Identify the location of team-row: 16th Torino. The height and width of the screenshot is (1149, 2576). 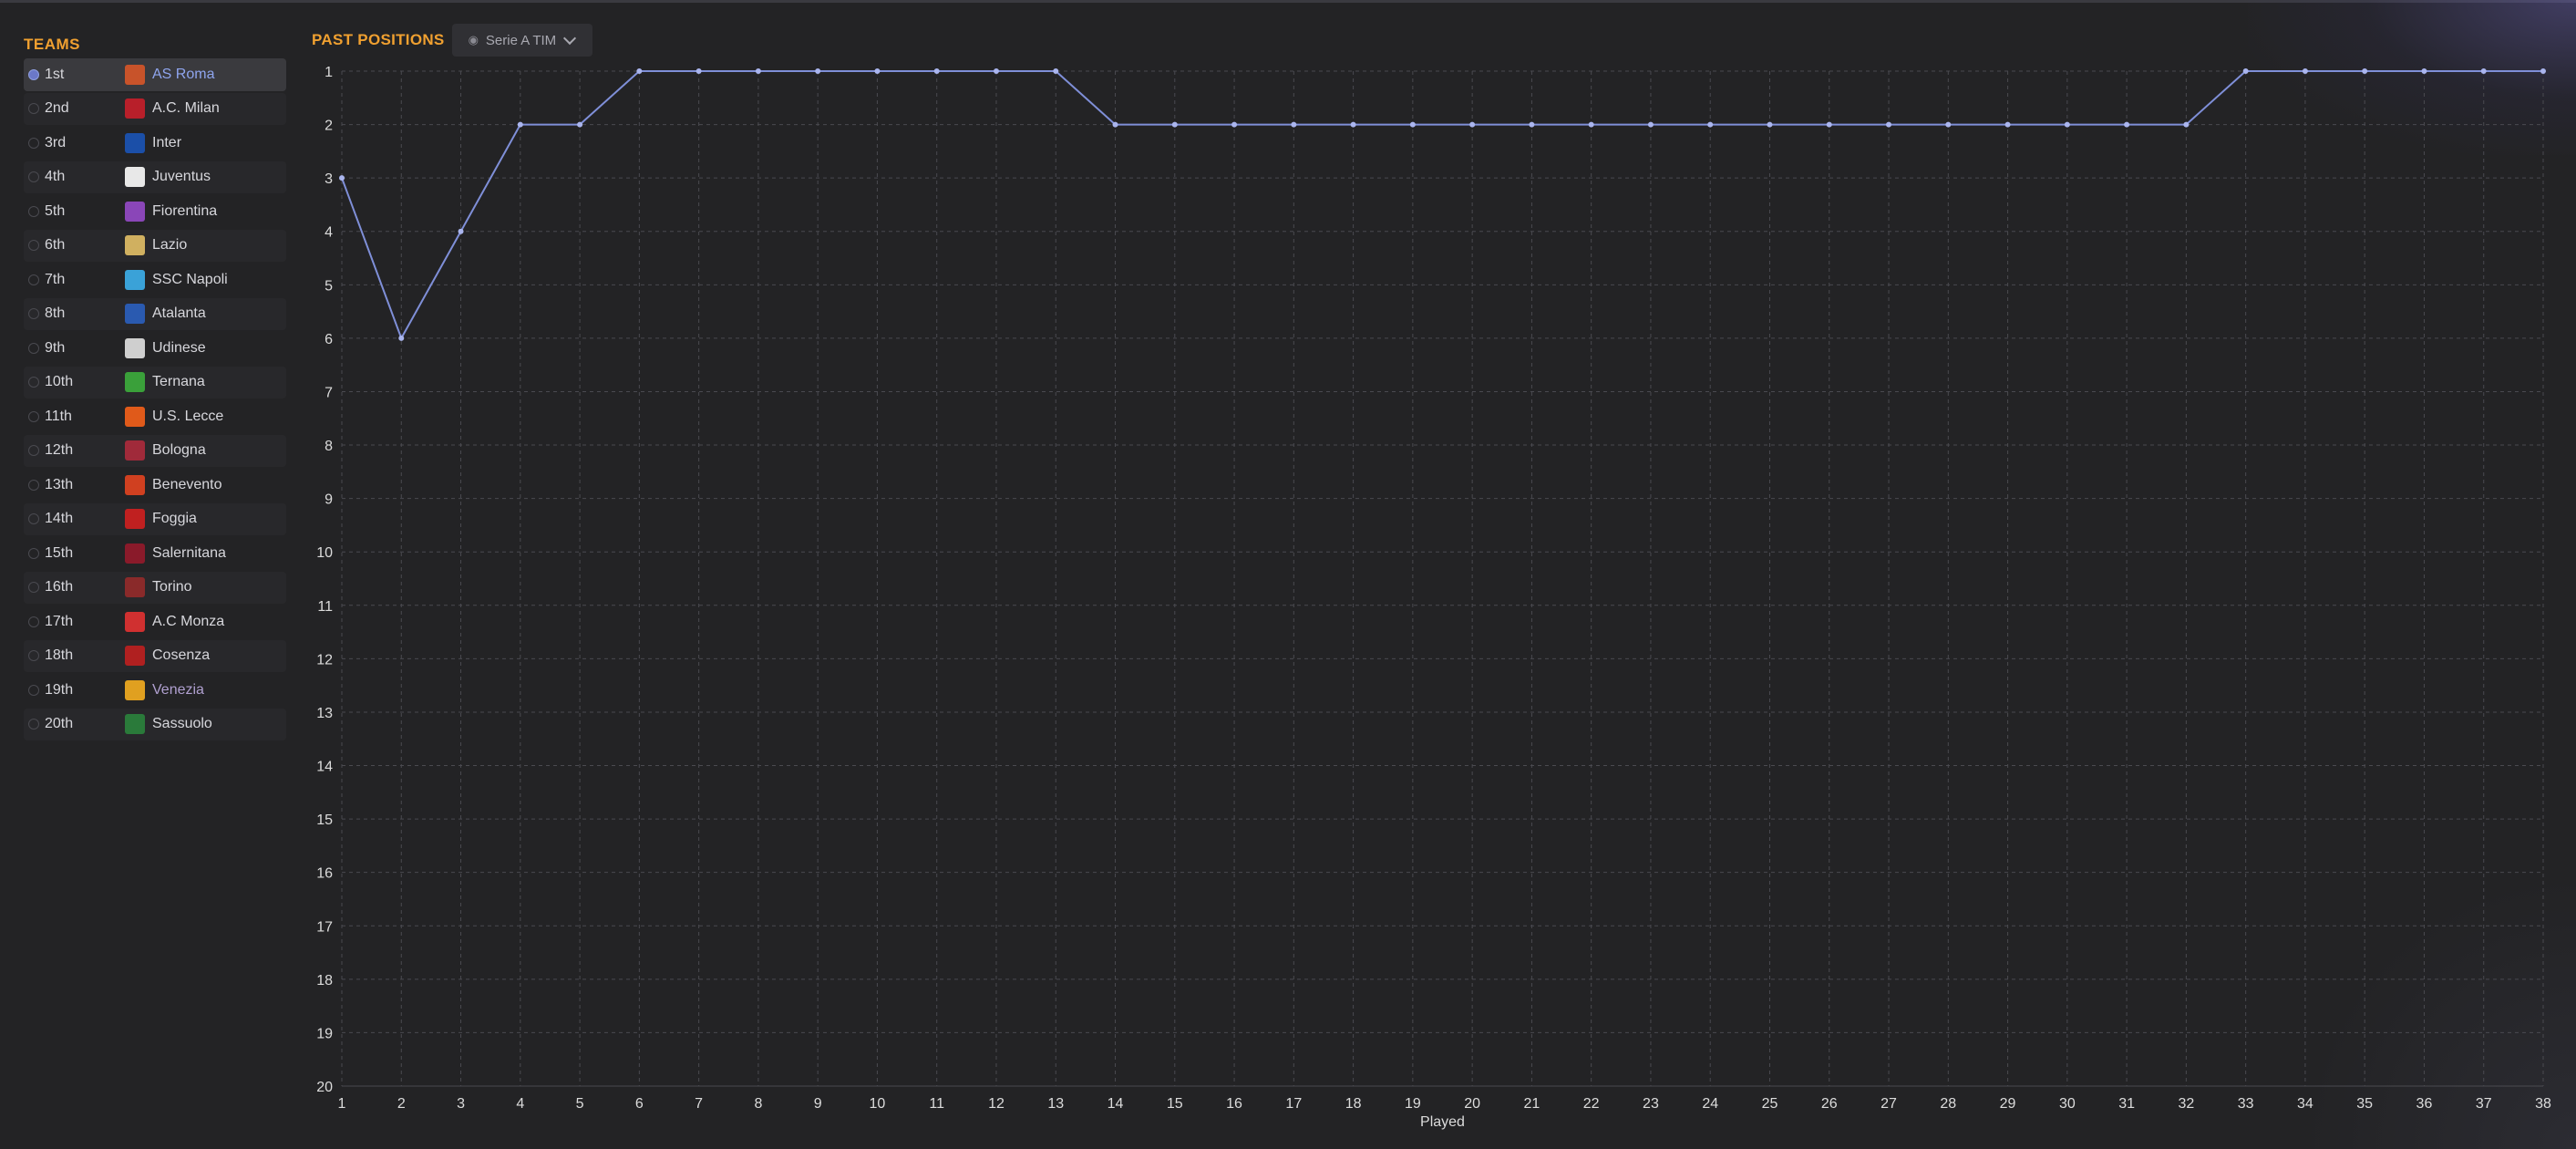
(155, 587).